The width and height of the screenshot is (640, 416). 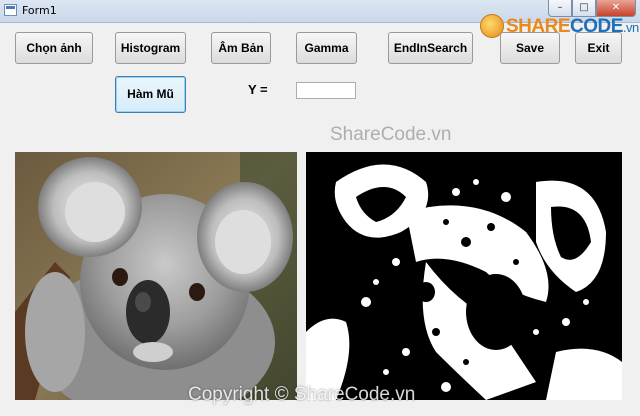 What do you see at coordinates (530, 48) in the screenshot?
I see `save-button: Save` at bounding box center [530, 48].